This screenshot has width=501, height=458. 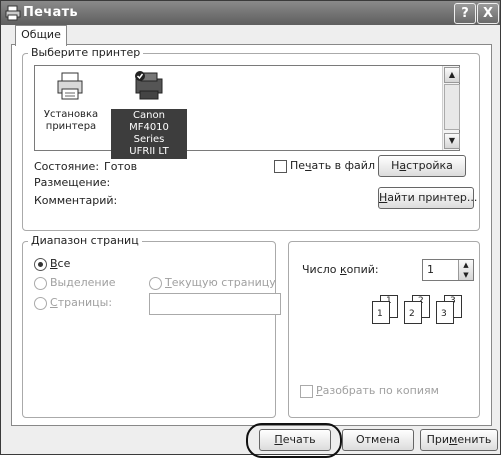 What do you see at coordinates (94, 282) in the screenshot?
I see `label-part: еление` at bounding box center [94, 282].